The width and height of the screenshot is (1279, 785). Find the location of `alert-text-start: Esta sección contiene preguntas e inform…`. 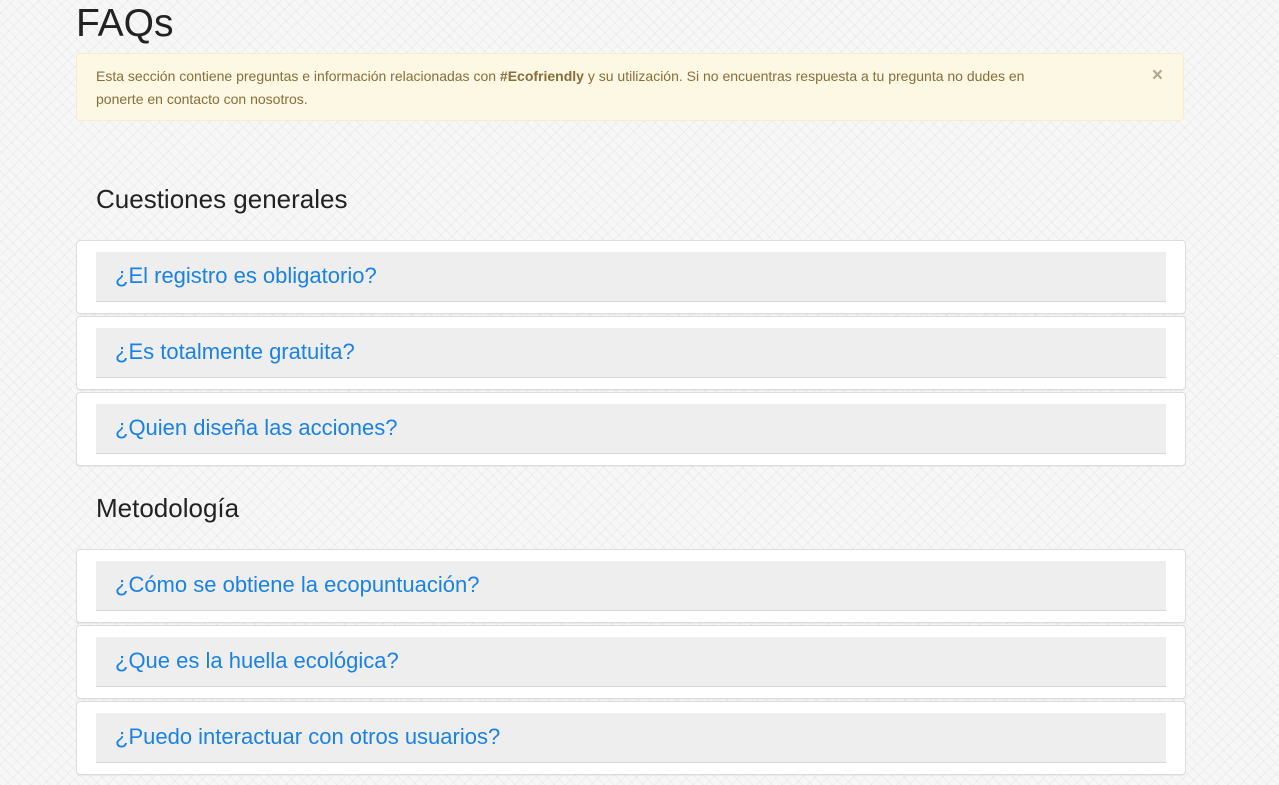

alert-text-start: Esta sección contiene preguntas e inform… is located at coordinates (298, 76).